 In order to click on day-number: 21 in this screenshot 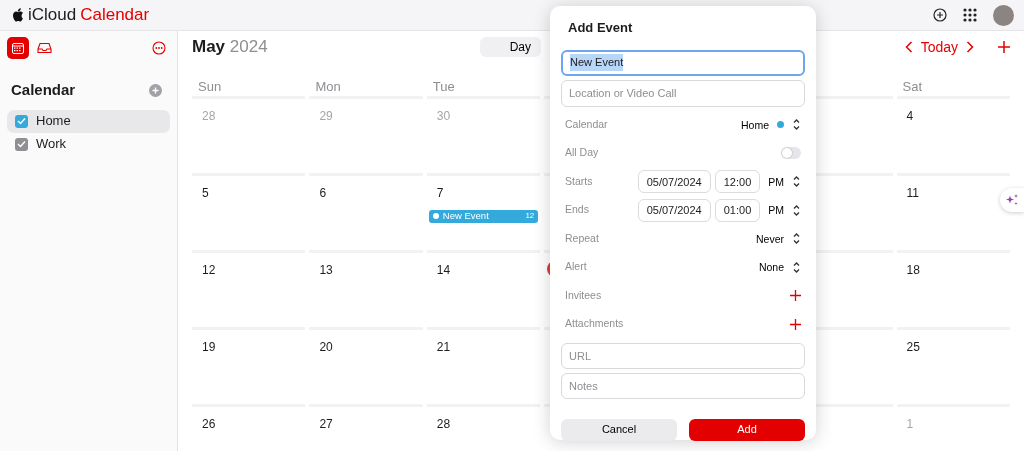, I will do `click(443, 347)`.